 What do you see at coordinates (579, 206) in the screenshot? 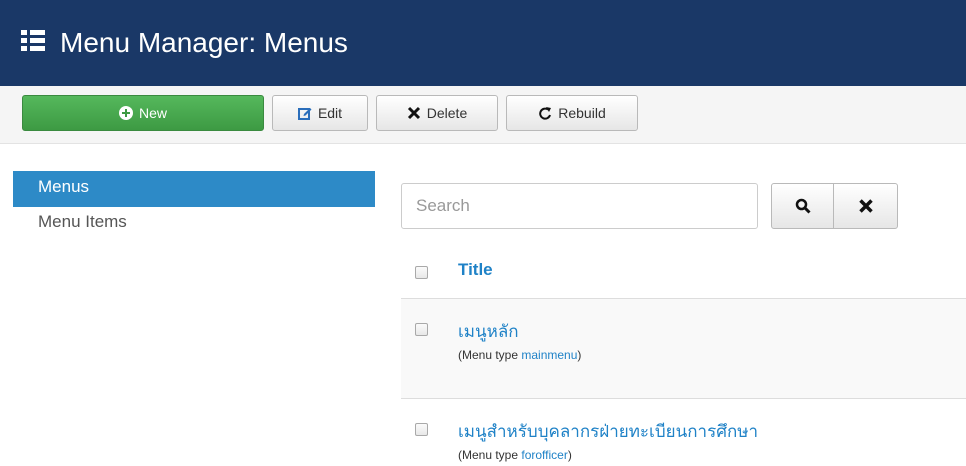
I see `search-input: Search` at bounding box center [579, 206].